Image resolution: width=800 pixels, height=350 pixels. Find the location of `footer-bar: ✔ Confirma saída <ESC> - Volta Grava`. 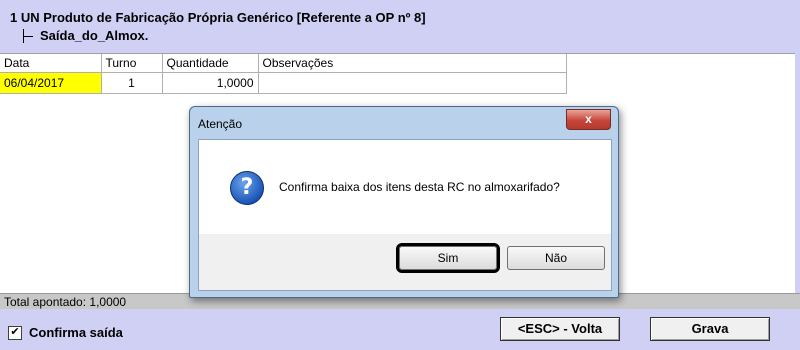

footer-bar: ✔ Confirma saída <ESC> - Volta Grava is located at coordinates (400, 330).